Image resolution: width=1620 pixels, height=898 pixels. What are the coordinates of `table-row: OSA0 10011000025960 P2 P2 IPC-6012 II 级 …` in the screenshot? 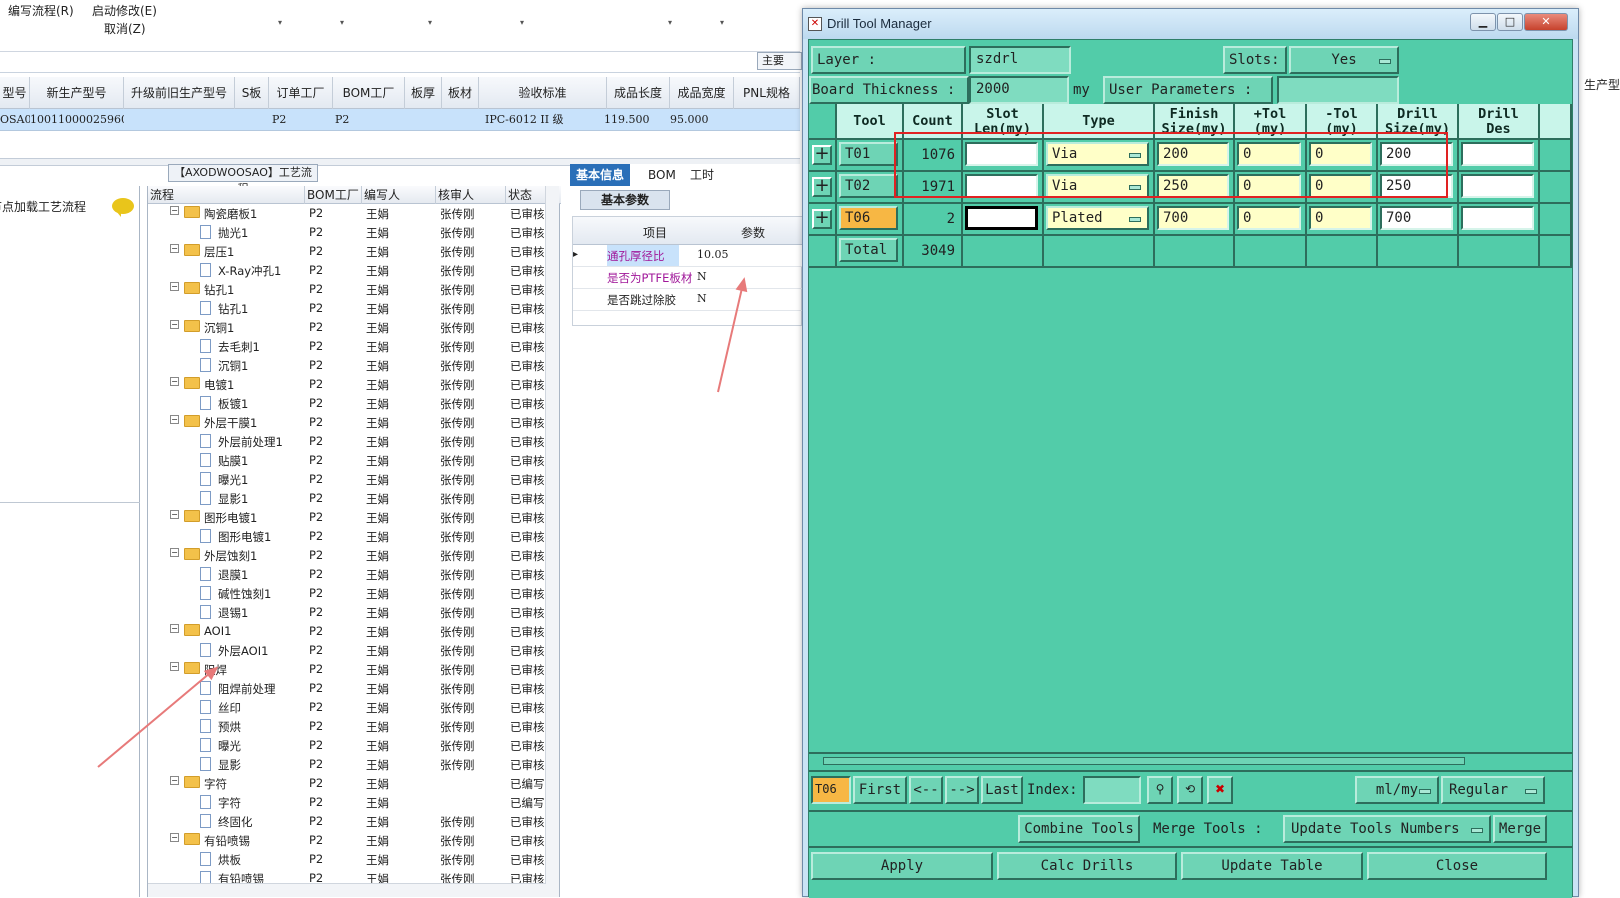 It's located at (400, 120).